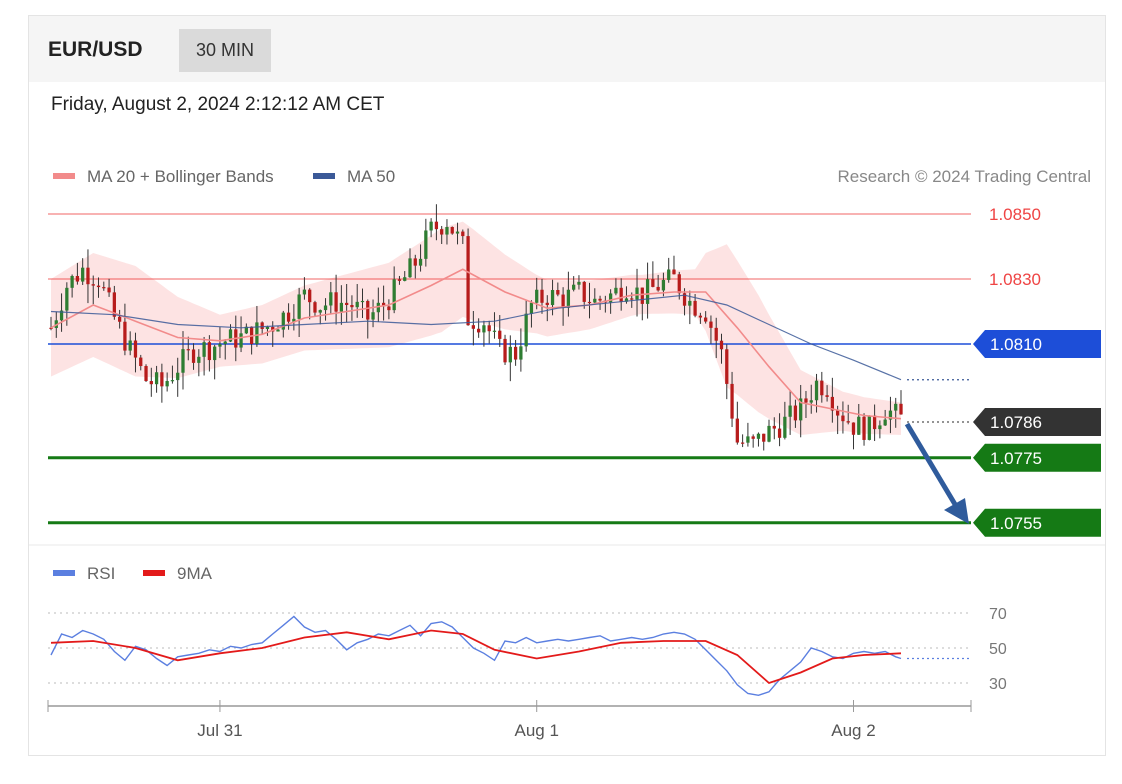 Image resolution: width=1122 pixels, height=784 pixels. I want to click on level-label-current: 1.0786, so click(1016, 422).